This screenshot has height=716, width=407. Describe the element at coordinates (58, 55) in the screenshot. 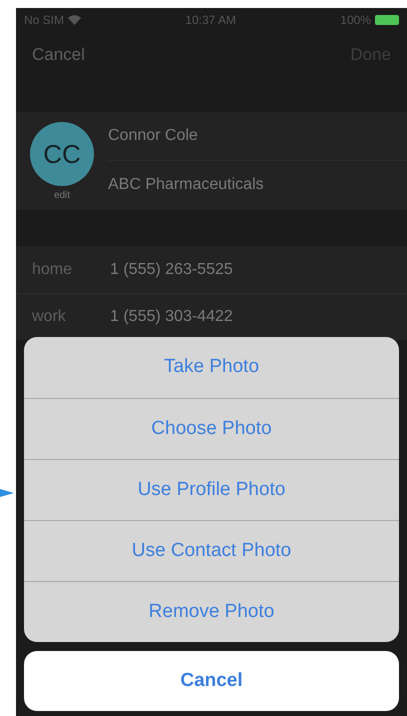

I see `cancel-link: Cancel` at that location.